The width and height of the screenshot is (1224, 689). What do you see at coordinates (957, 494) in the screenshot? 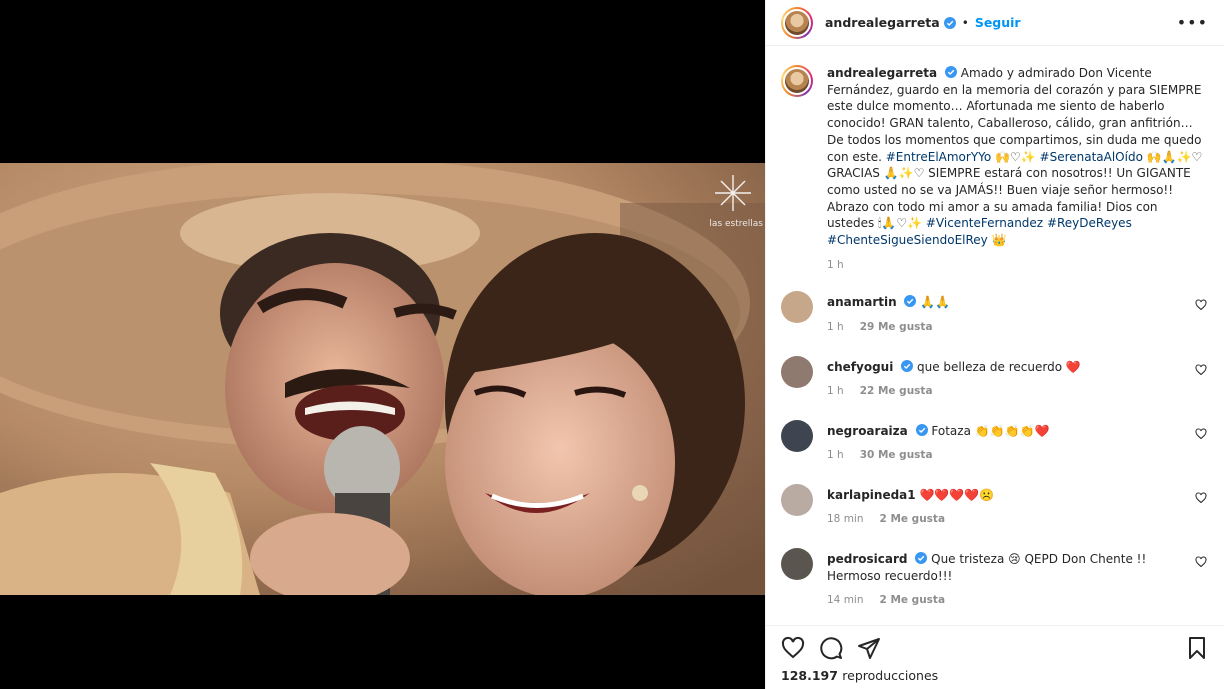
I see `comment-text: ❤️❤️❤️❤️☹️` at bounding box center [957, 494].